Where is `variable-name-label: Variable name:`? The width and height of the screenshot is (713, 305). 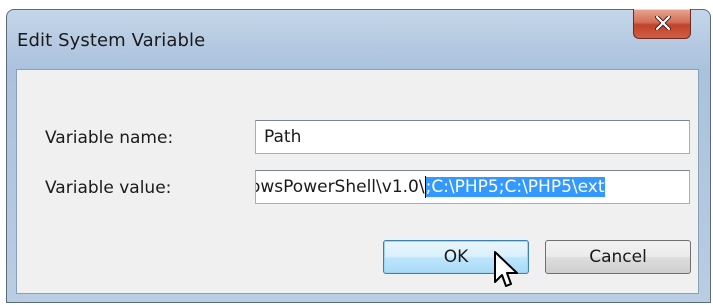
variable-name-label: Variable name: is located at coordinates (109, 138).